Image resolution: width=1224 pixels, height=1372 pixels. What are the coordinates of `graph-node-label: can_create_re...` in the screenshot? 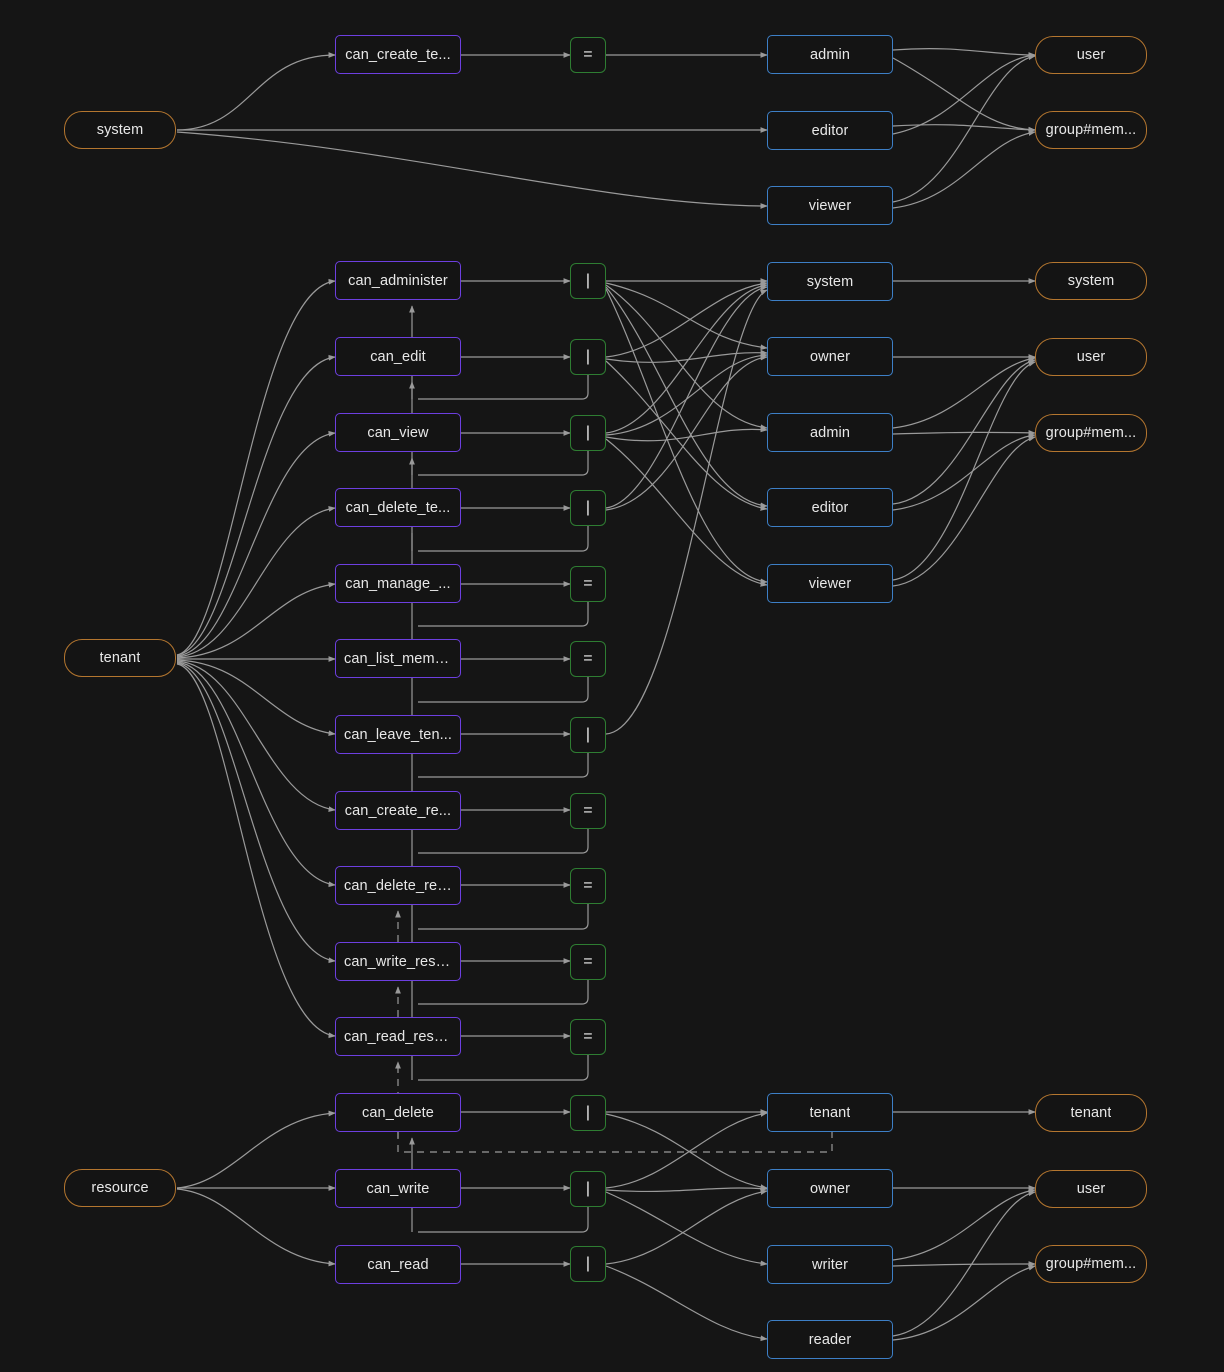 It's located at (398, 810).